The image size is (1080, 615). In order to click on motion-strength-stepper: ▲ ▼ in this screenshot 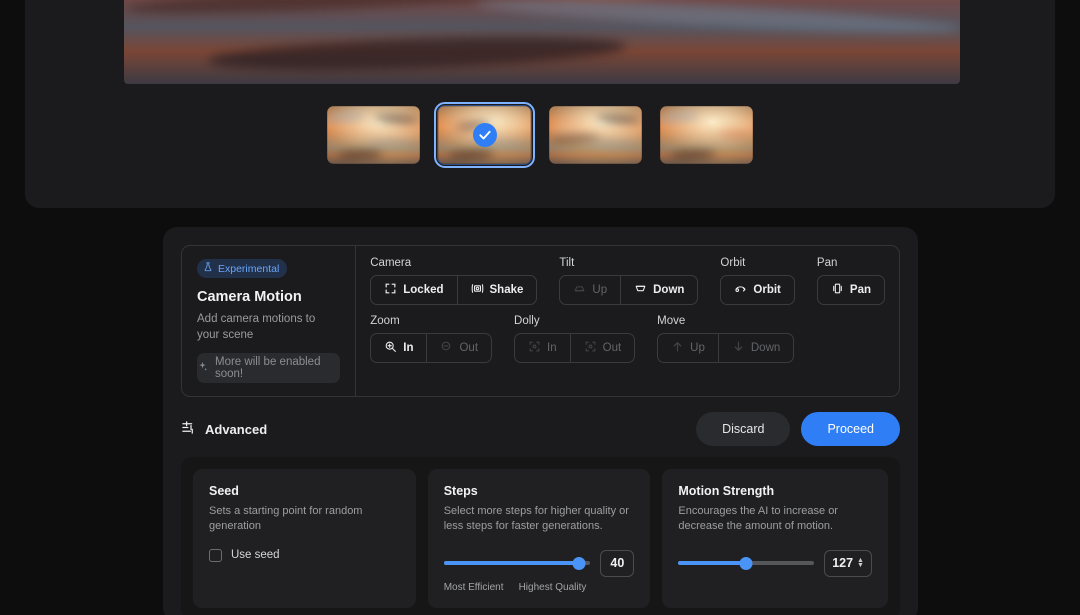, I will do `click(860, 563)`.